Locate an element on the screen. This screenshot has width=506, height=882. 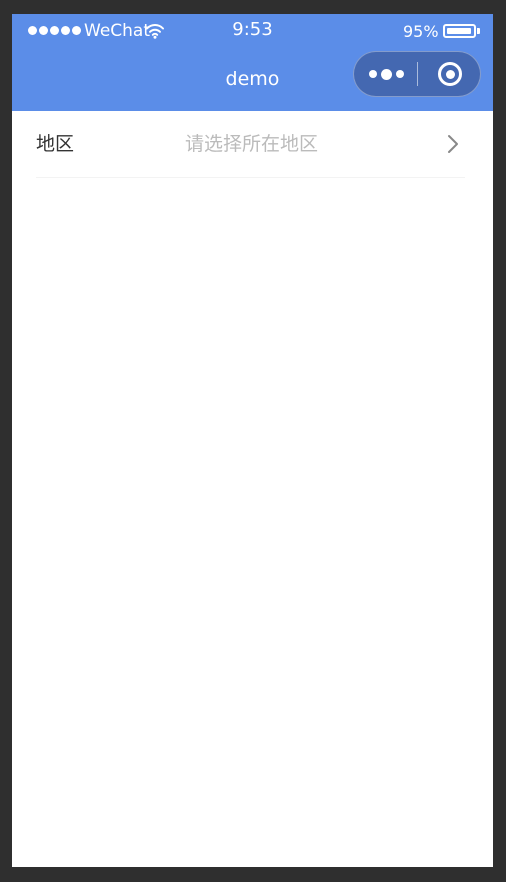
mini-program-capsule is located at coordinates (417, 74).